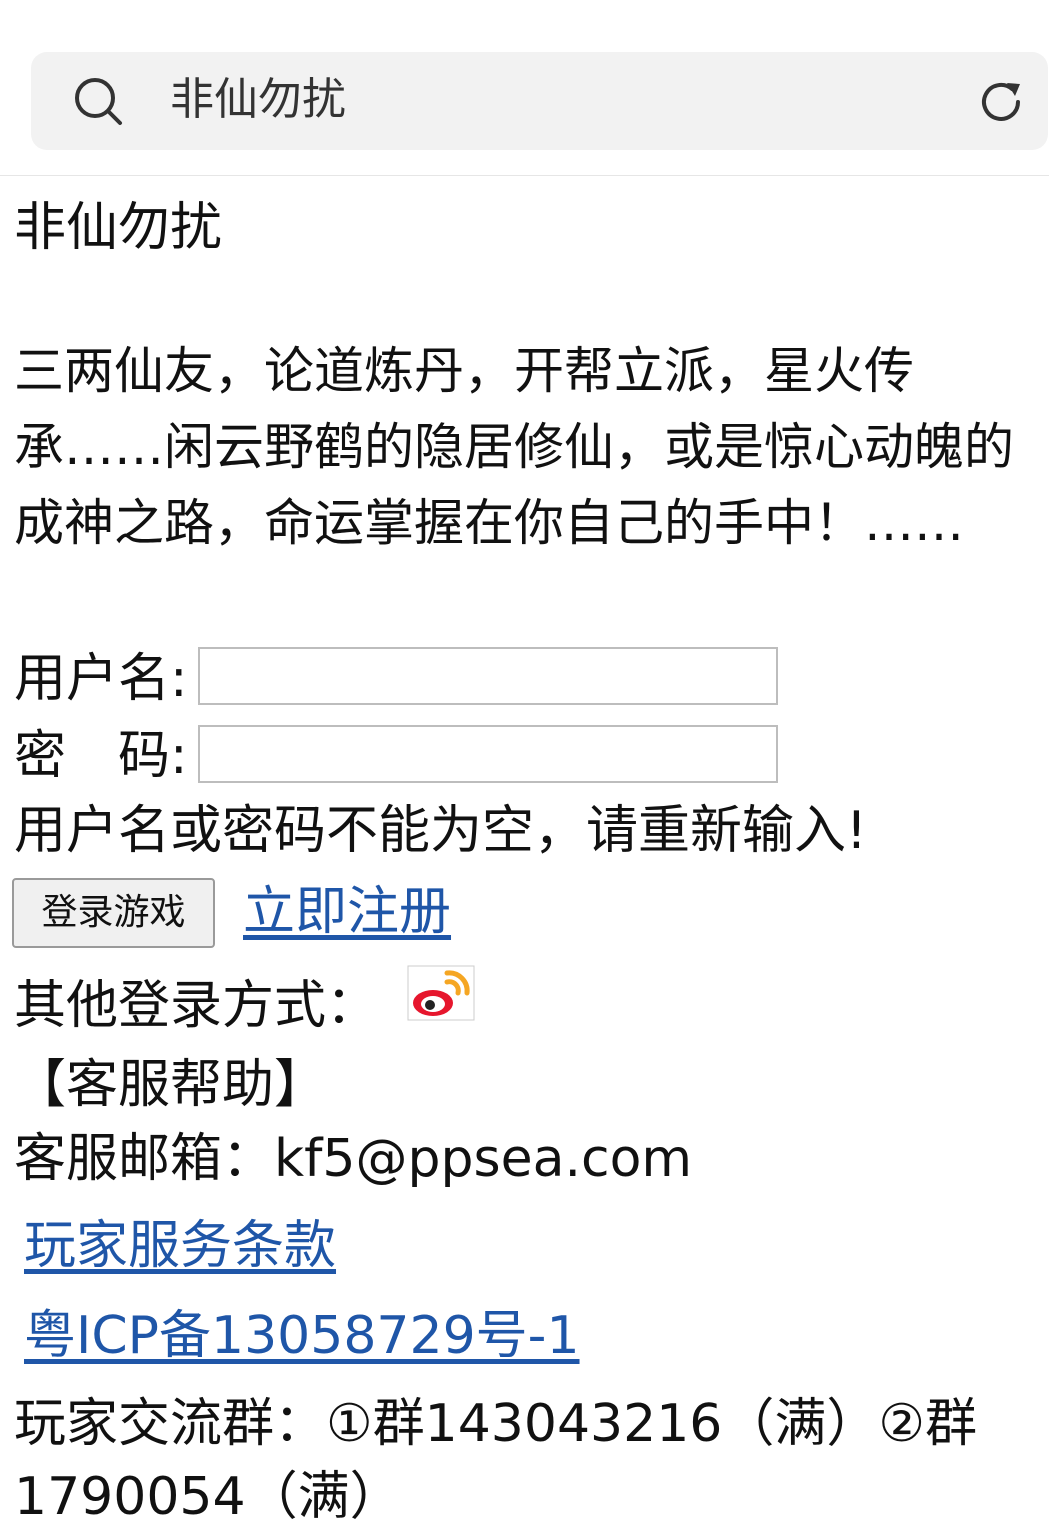  What do you see at coordinates (101, 756) in the screenshot?
I see `password-label: 密 码:` at bounding box center [101, 756].